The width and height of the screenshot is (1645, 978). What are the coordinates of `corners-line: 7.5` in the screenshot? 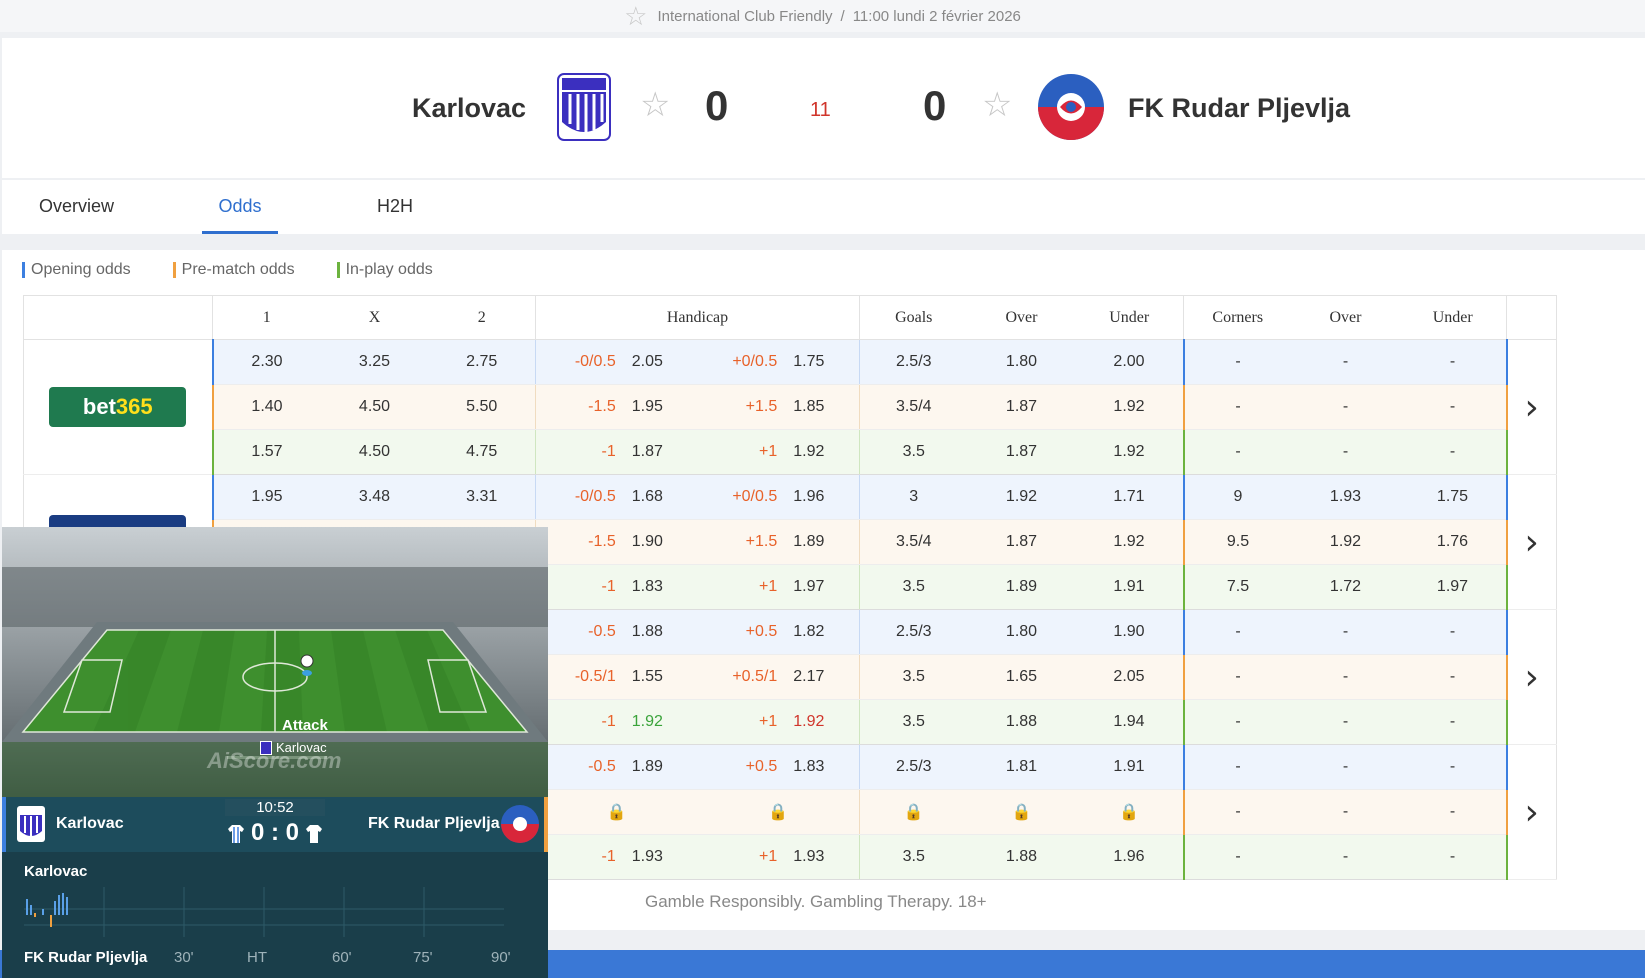 It's located at (1237, 587).